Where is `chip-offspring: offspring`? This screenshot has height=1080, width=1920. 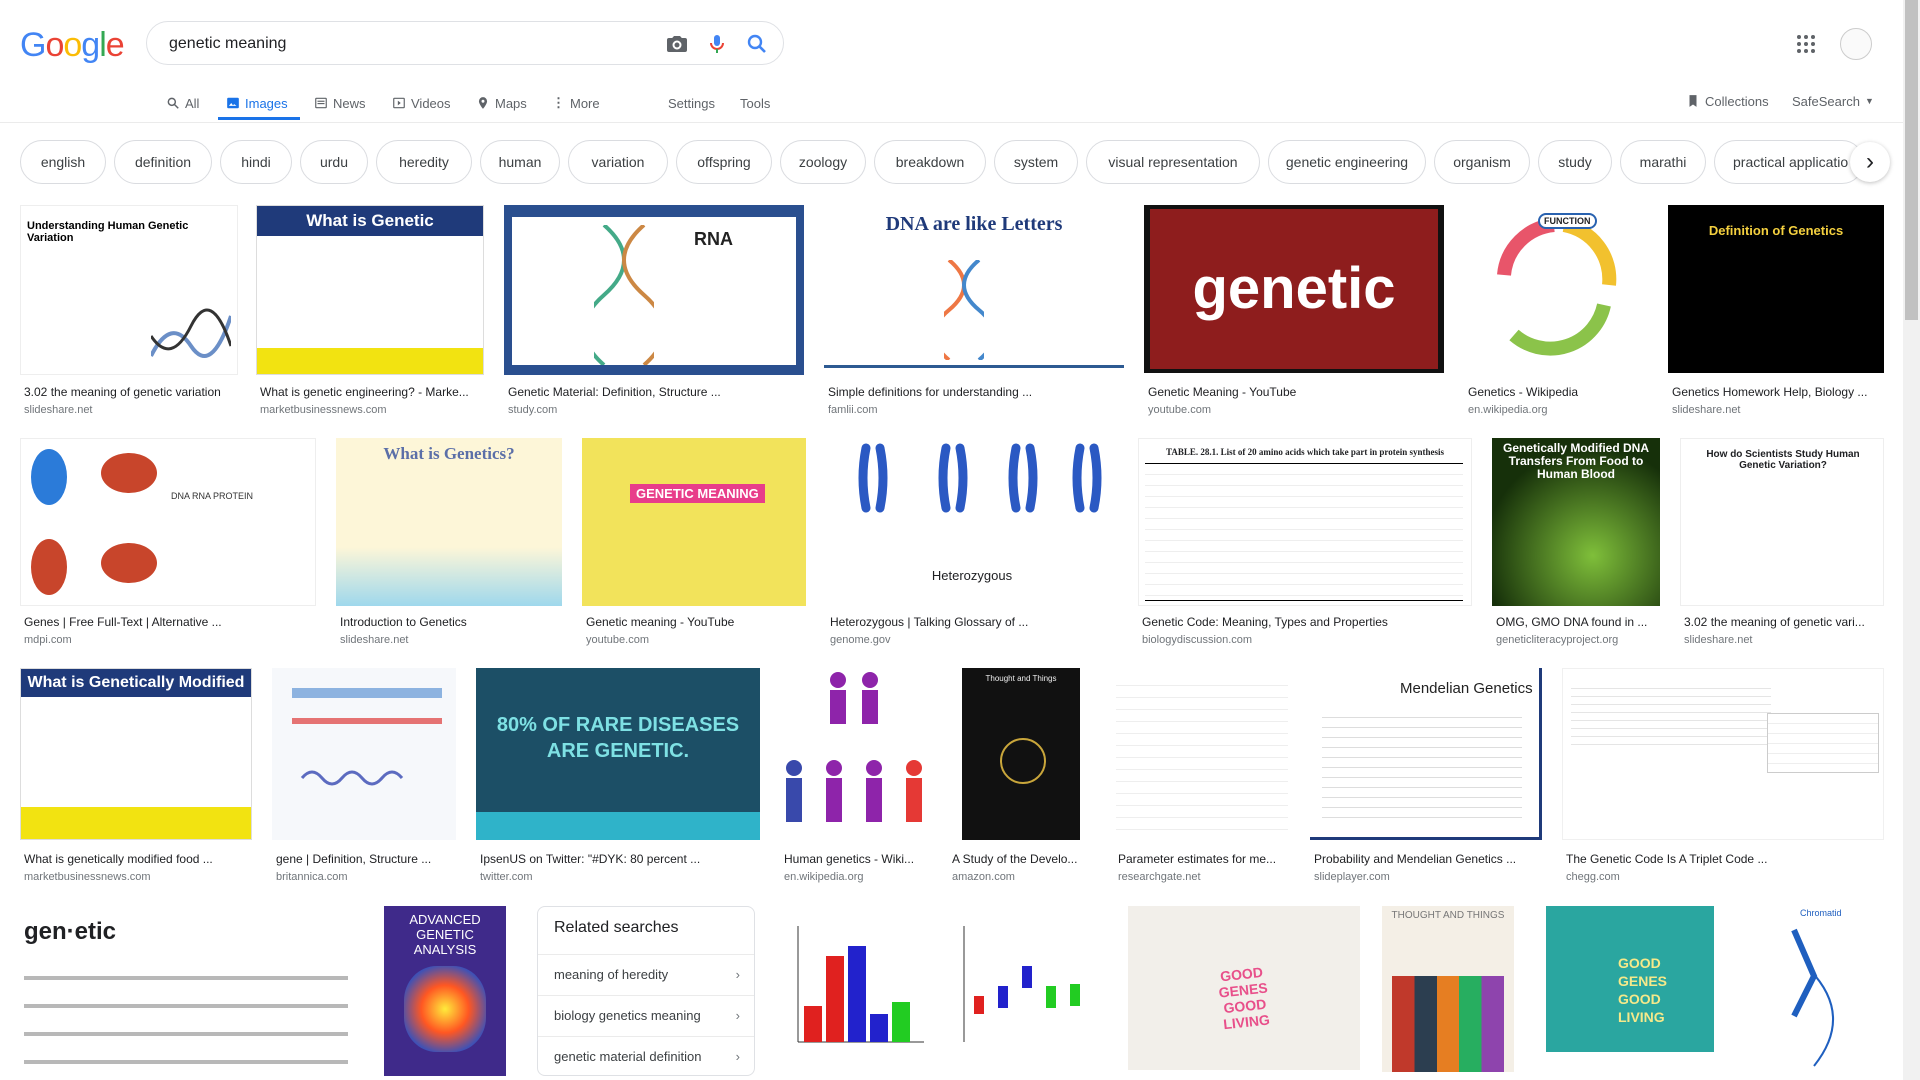 chip-offspring: offspring is located at coordinates (724, 162).